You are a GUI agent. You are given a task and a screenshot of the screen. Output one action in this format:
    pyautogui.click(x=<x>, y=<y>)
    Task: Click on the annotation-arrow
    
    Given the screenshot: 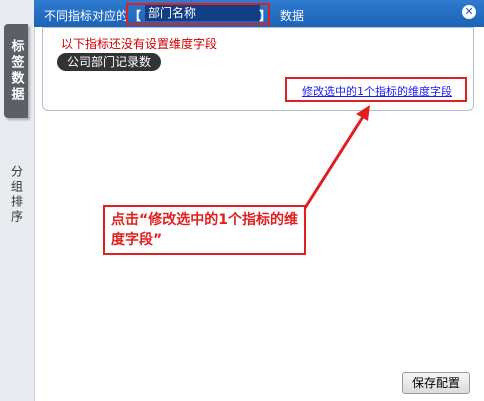 What is the action you would take?
    pyautogui.click(x=336, y=157)
    